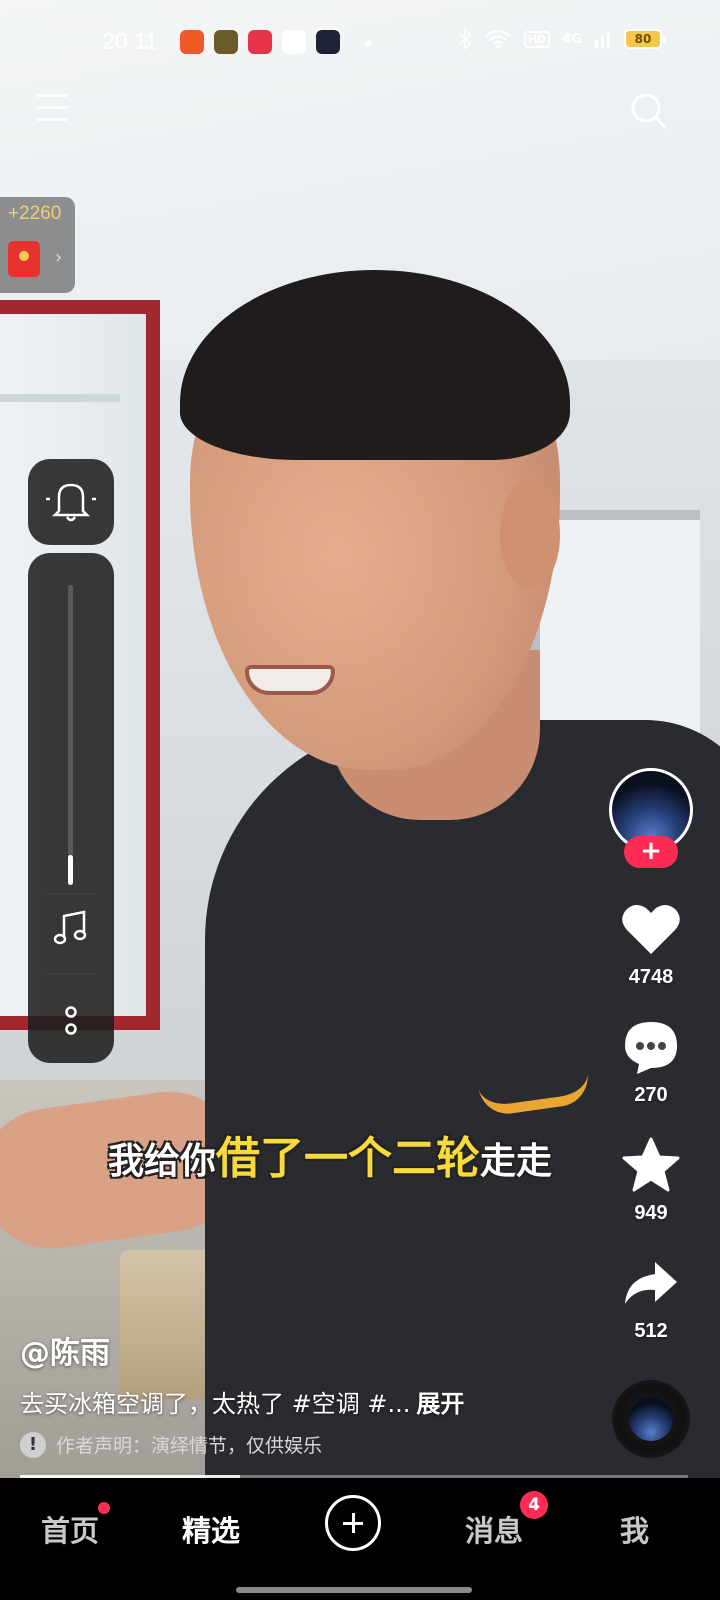 The image size is (720, 1600). What do you see at coordinates (189, 1446) in the screenshot?
I see `disclaimer-text: 作者声明：演绎情节，仅供娱乐` at bounding box center [189, 1446].